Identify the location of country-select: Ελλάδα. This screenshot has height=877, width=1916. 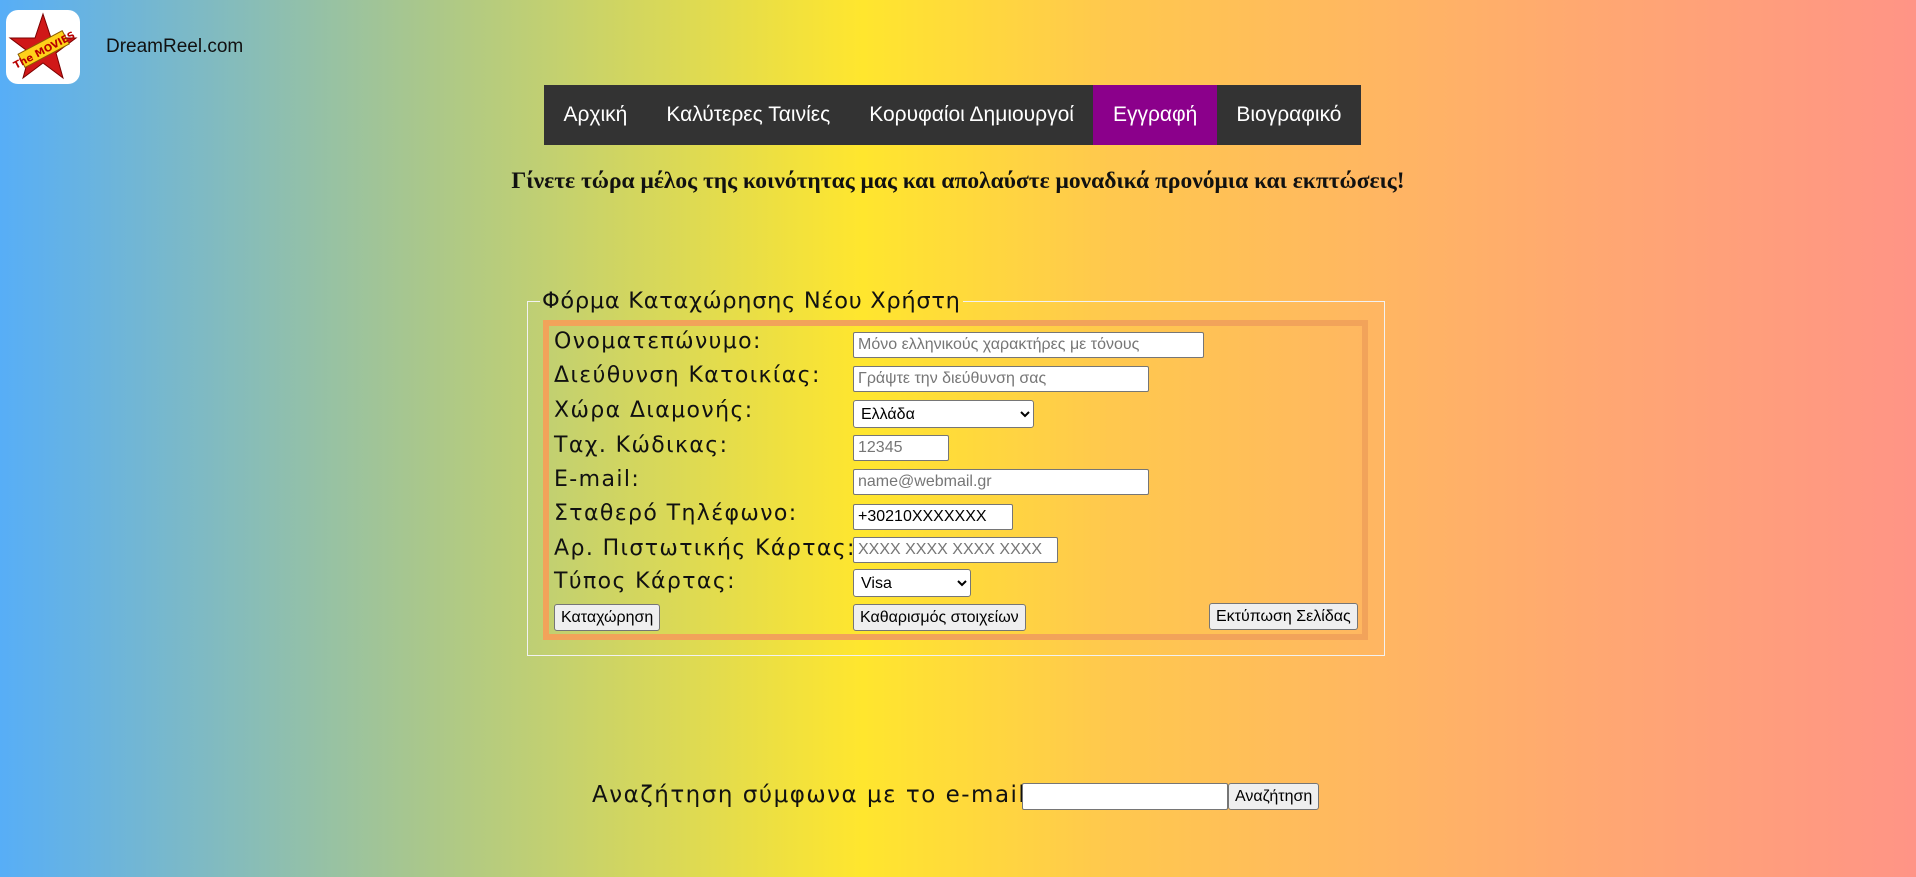
(943, 414).